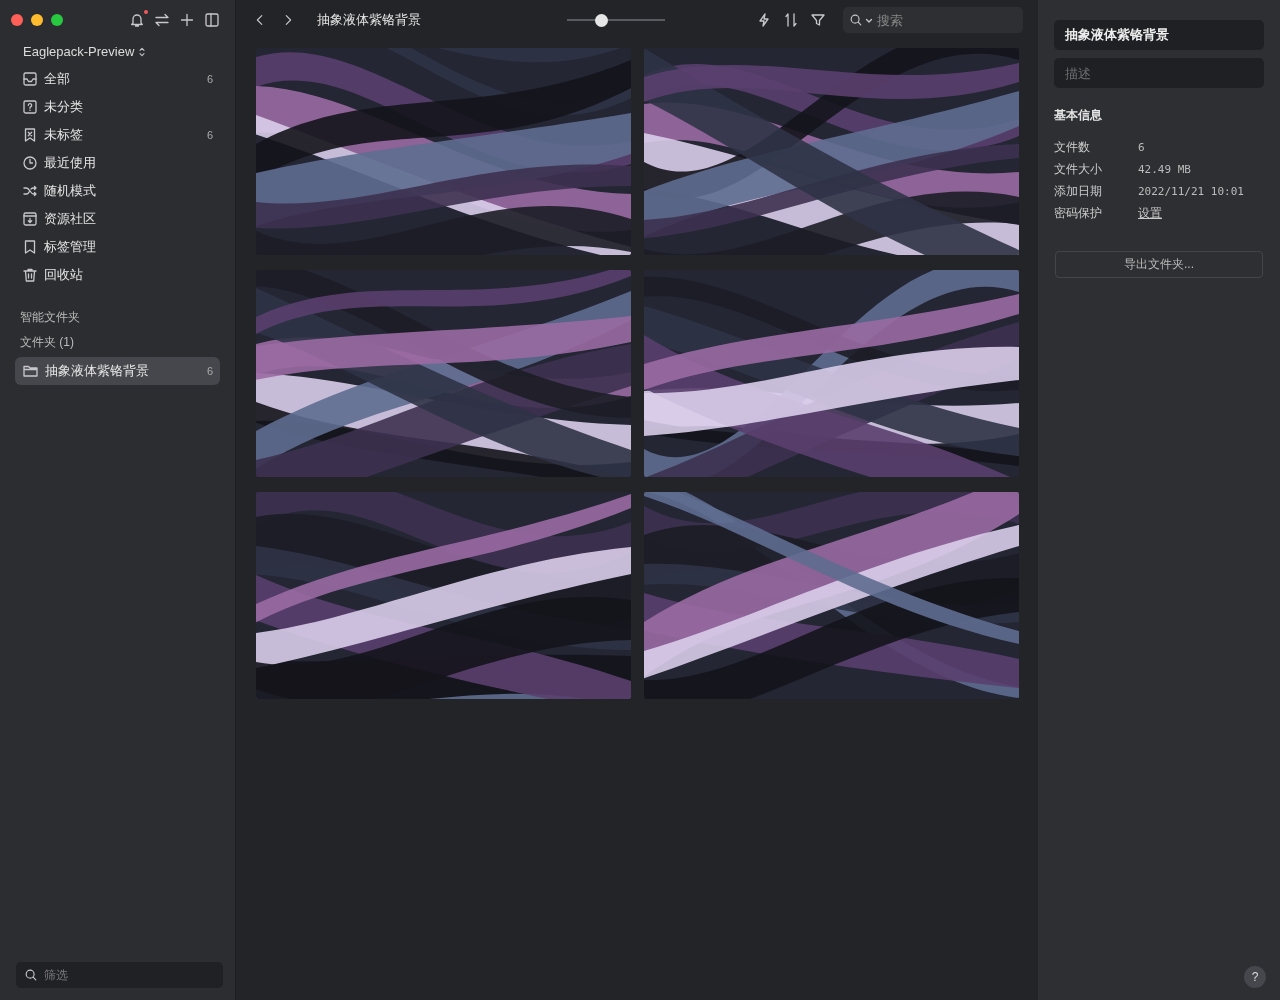 This screenshot has width=1280, height=1000. Describe the element at coordinates (117, 219) in the screenshot. I see `sidebar-item: 资源社区` at that location.